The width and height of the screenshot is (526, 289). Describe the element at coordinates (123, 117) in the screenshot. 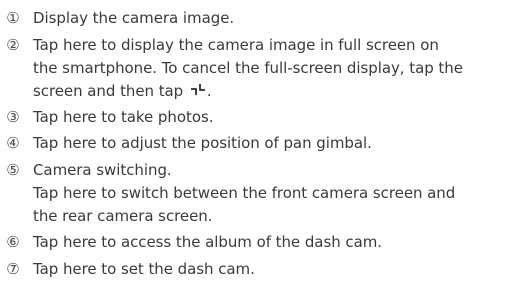

I see `item-text: Tap here to take photos.` at that location.